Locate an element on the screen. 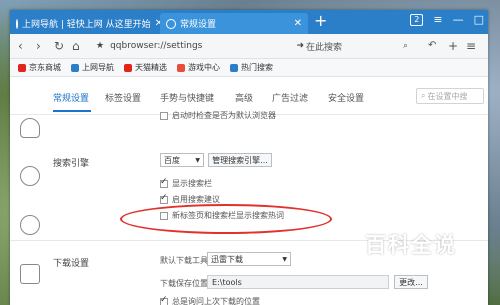 The image size is (500, 305). default-browser-check: 启动时检查是否为默认浏览器 is located at coordinates (218, 115).